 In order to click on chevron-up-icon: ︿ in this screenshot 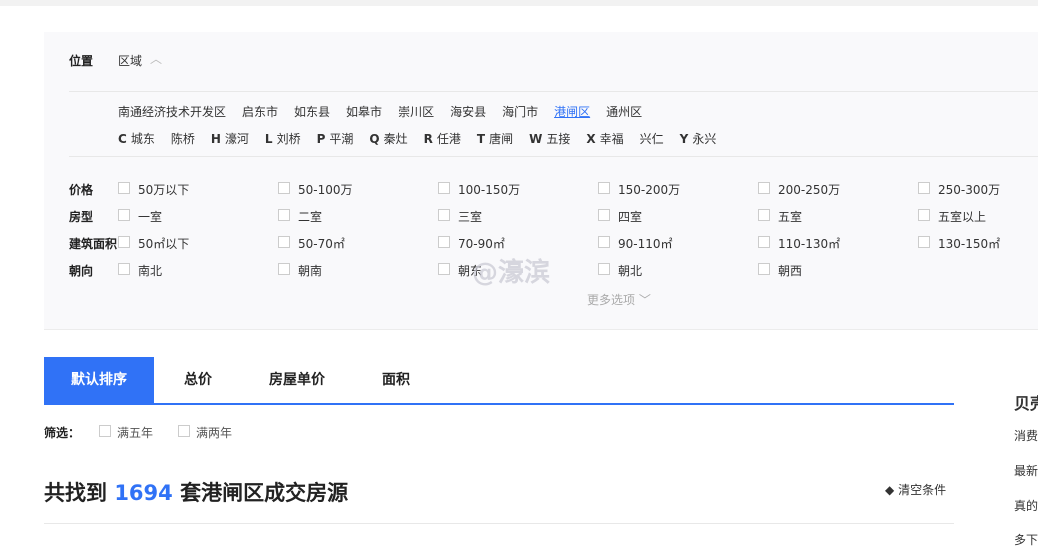, I will do `click(156, 58)`.